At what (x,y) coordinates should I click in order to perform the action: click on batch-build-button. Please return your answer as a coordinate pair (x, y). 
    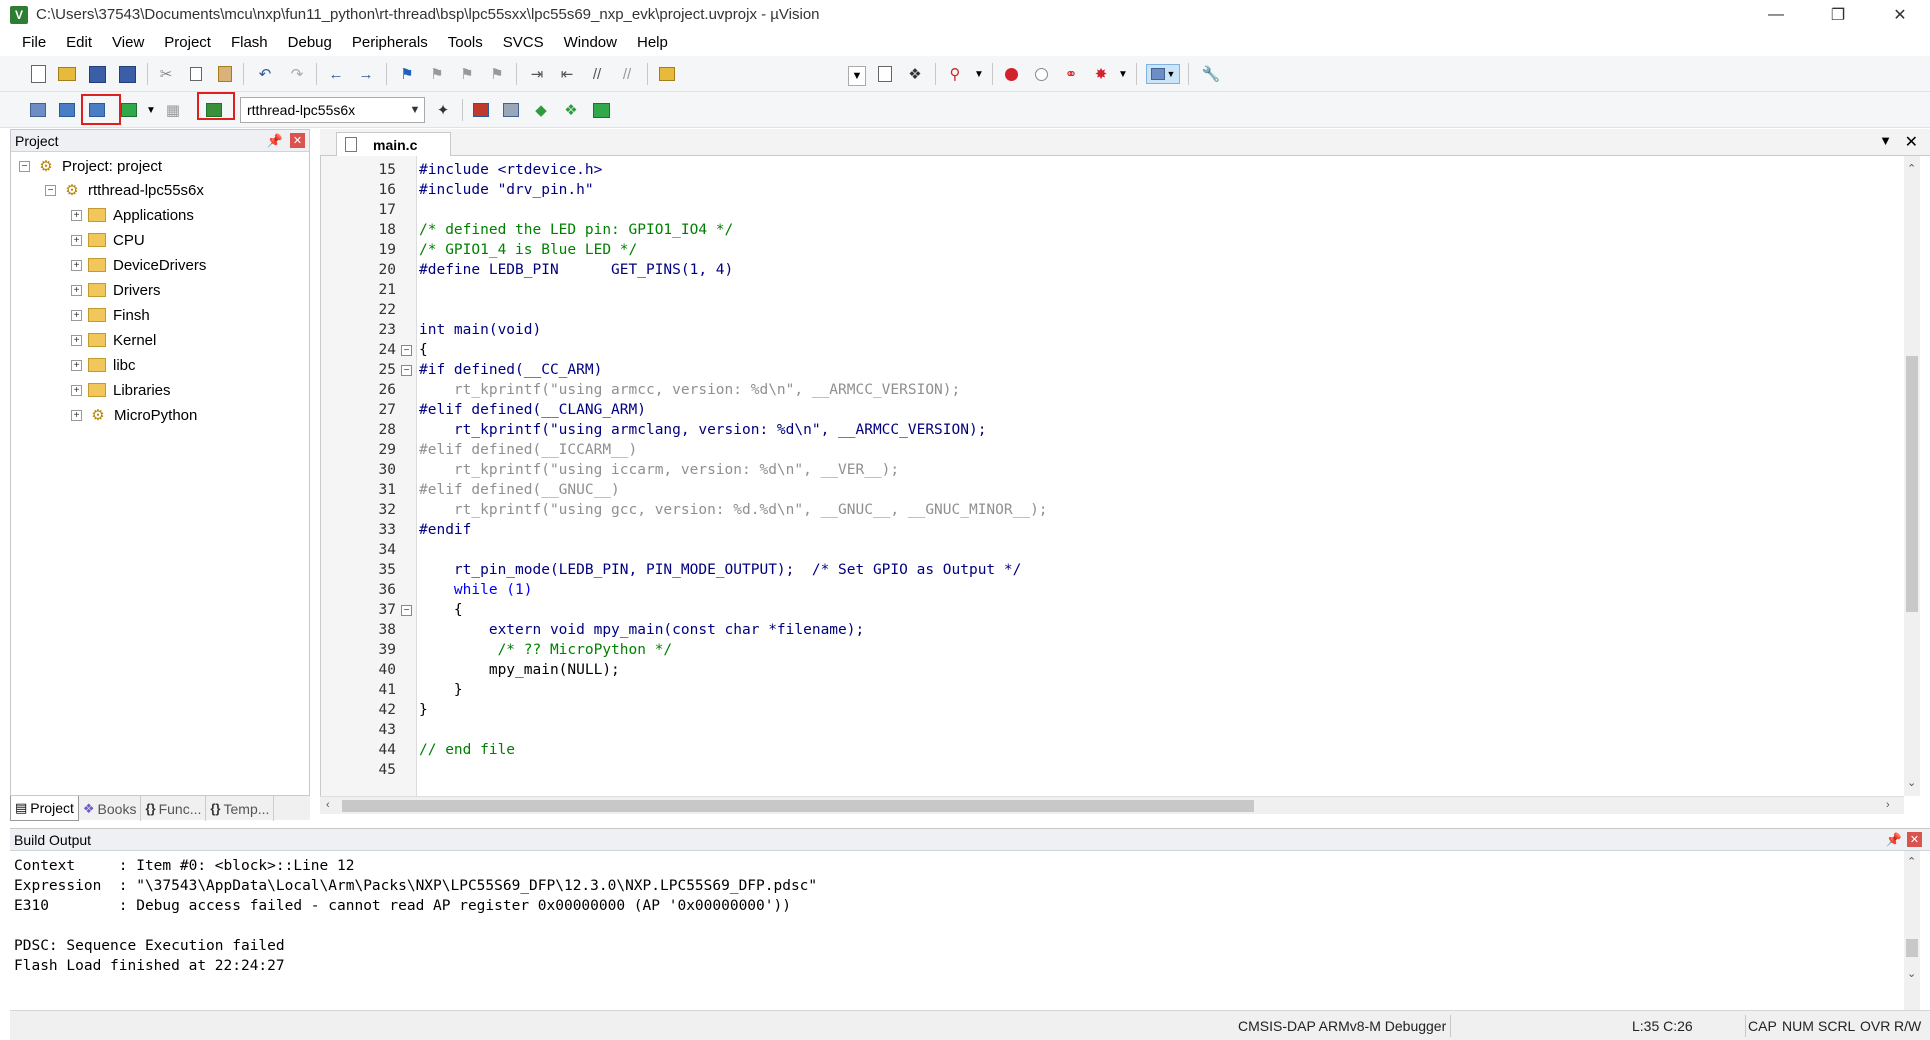
    Looking at the image, I should click on (129, 110).